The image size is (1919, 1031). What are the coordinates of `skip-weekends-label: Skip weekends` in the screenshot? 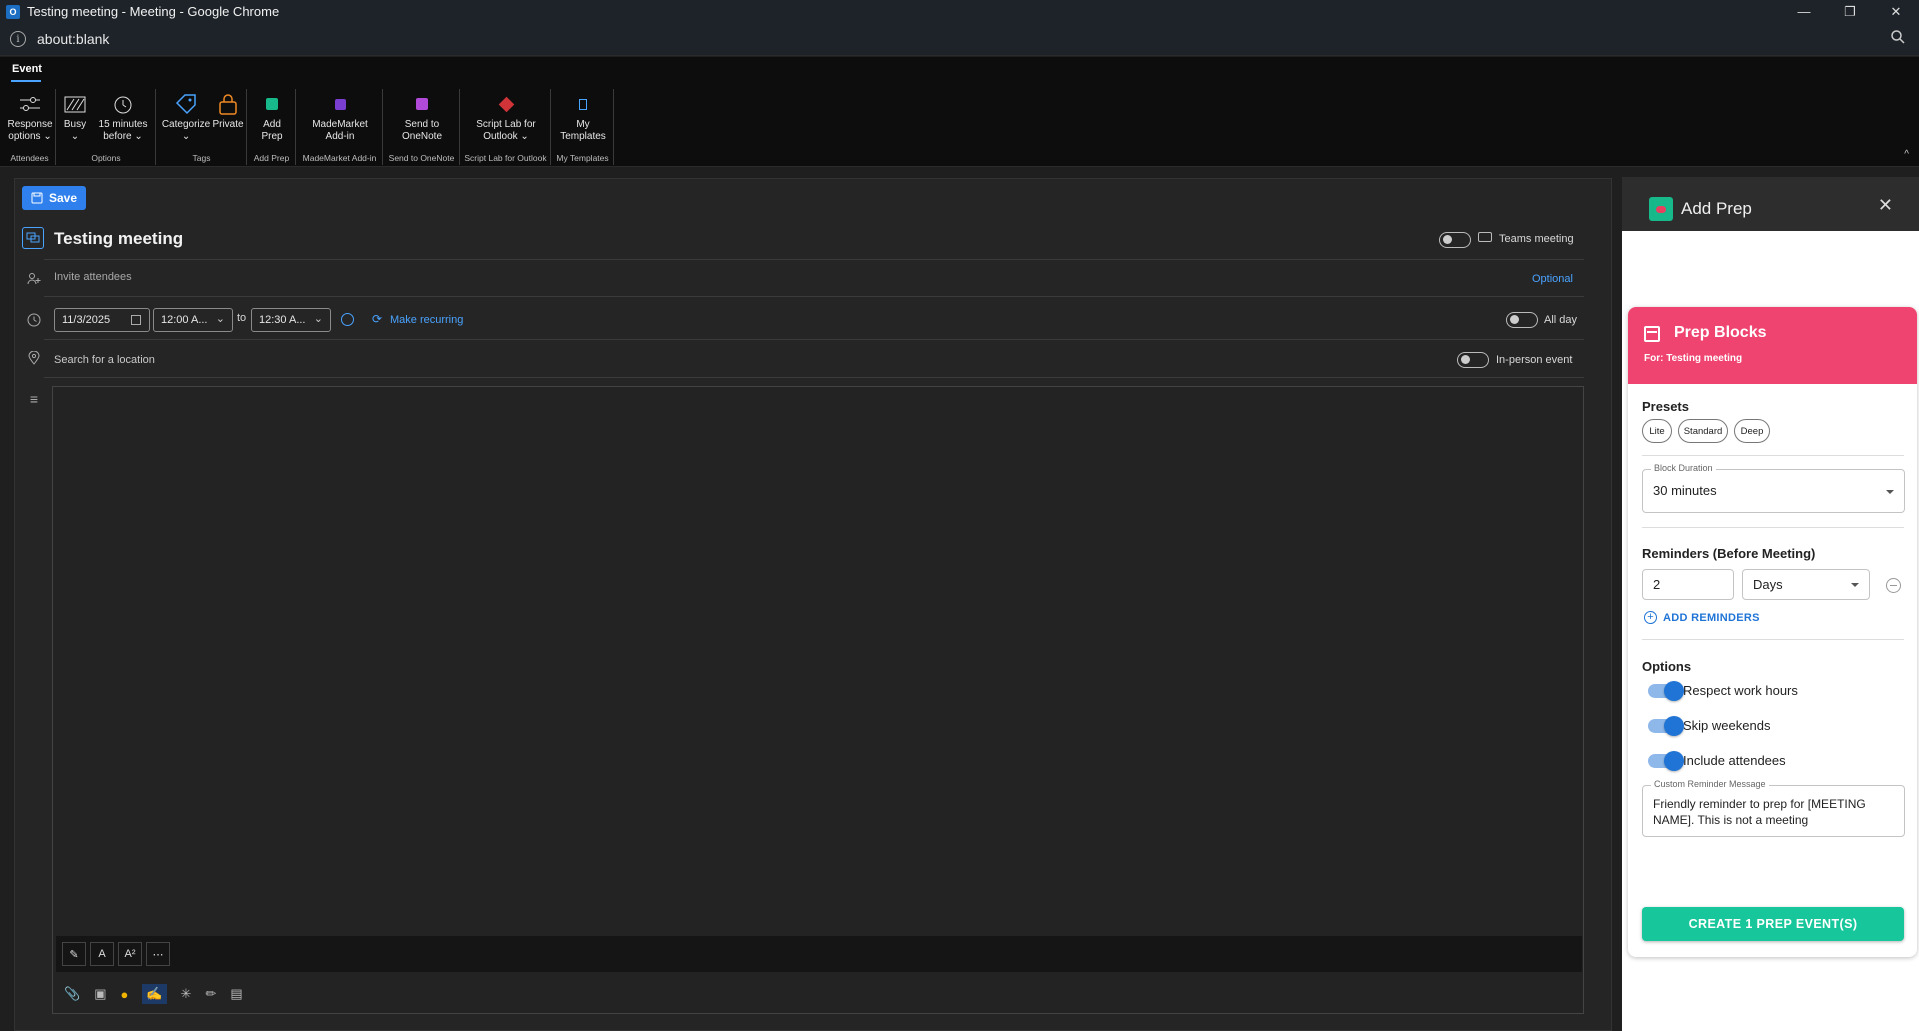 It's located at (1727, 725).